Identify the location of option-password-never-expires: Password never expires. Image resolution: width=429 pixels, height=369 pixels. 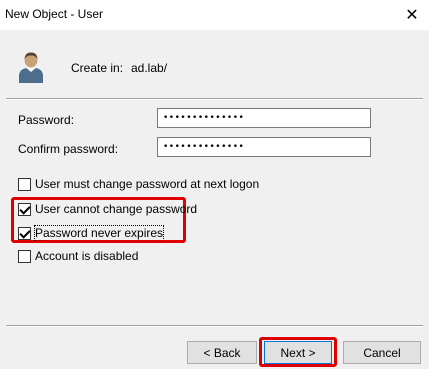
(91, 233).